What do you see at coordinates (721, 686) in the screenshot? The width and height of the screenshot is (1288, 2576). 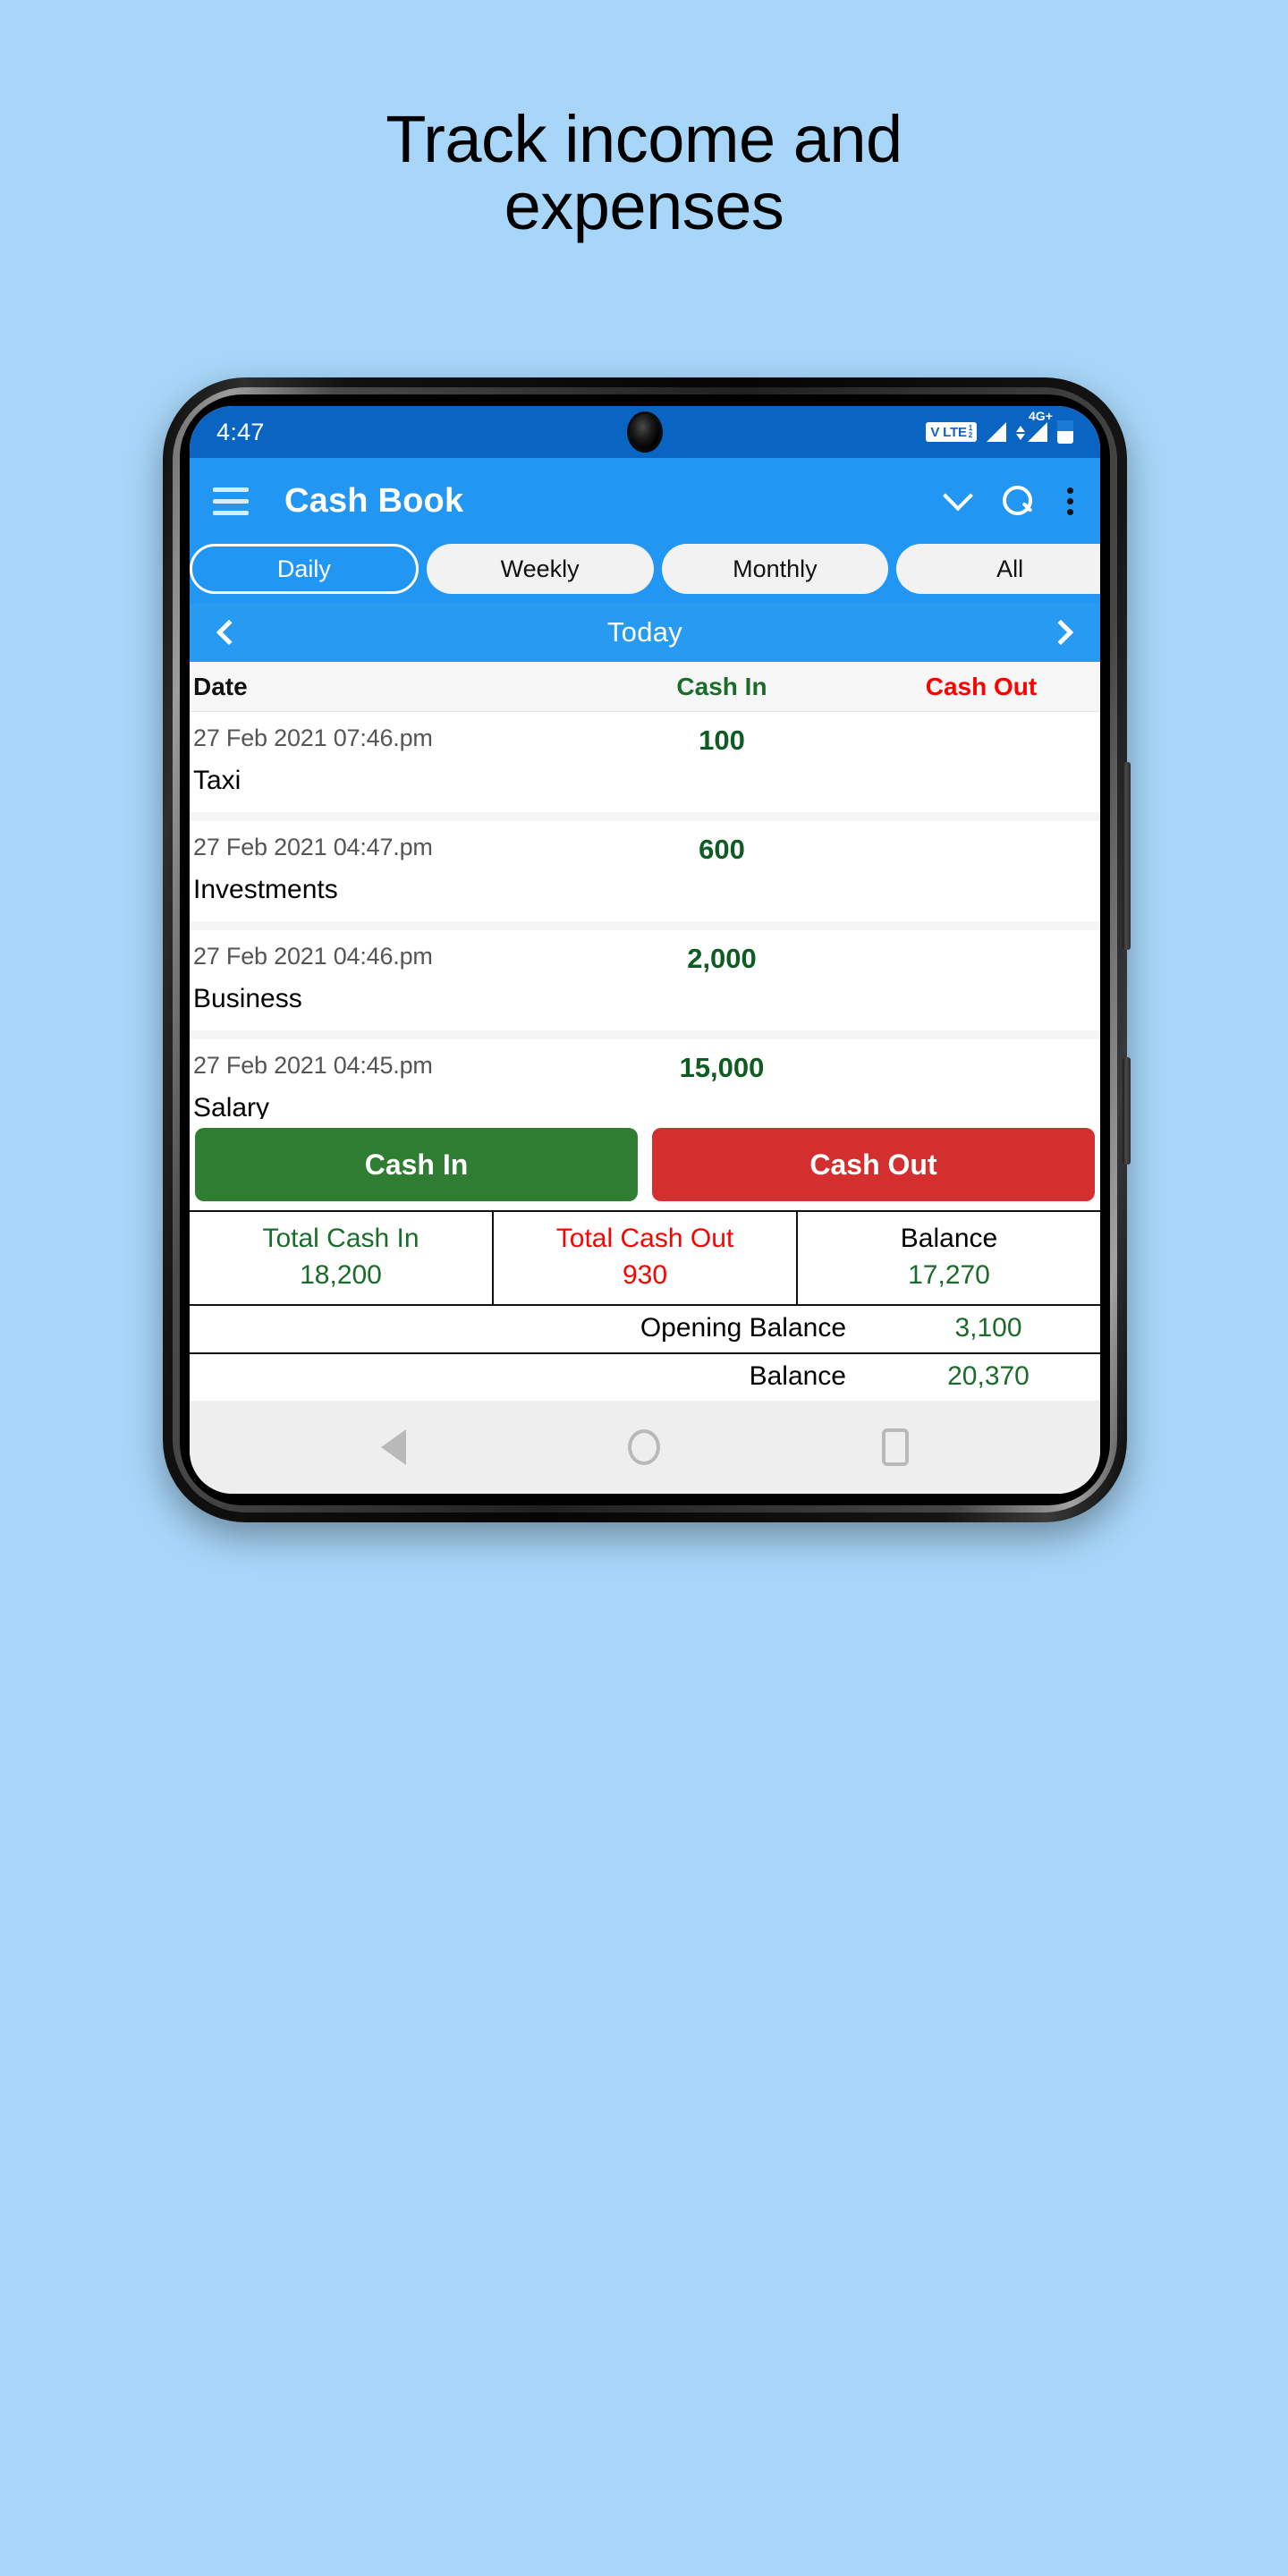 I see `column-header-cash-in: Cash In` at bounding box center [721, 686].